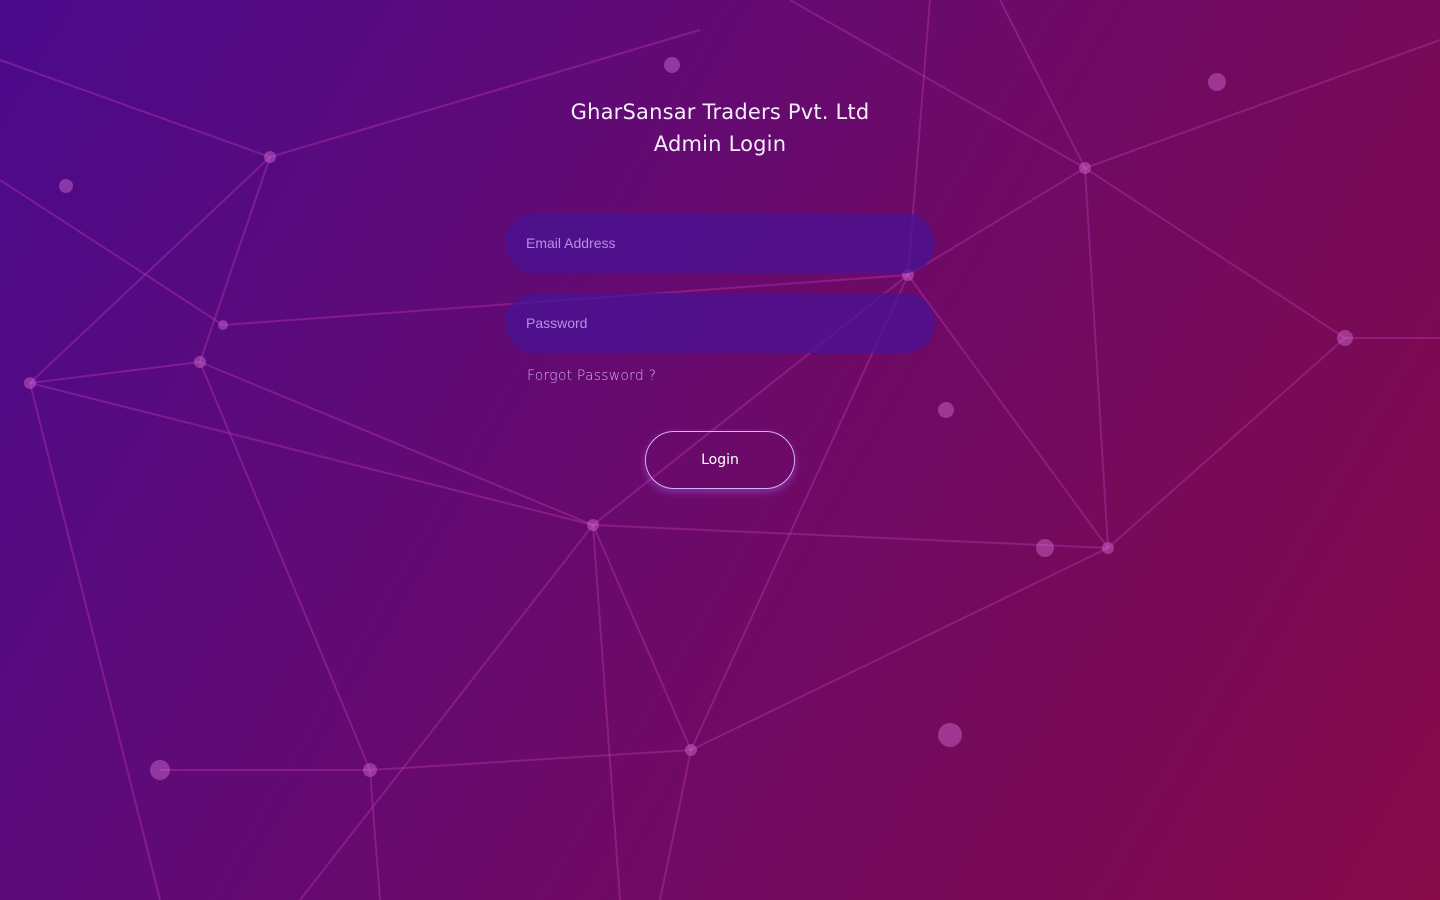 This screenshot has width=1440, height=900. Describe the element at coordinates (720, 460) in the screenshot. I see `login-button: Login` at that location.